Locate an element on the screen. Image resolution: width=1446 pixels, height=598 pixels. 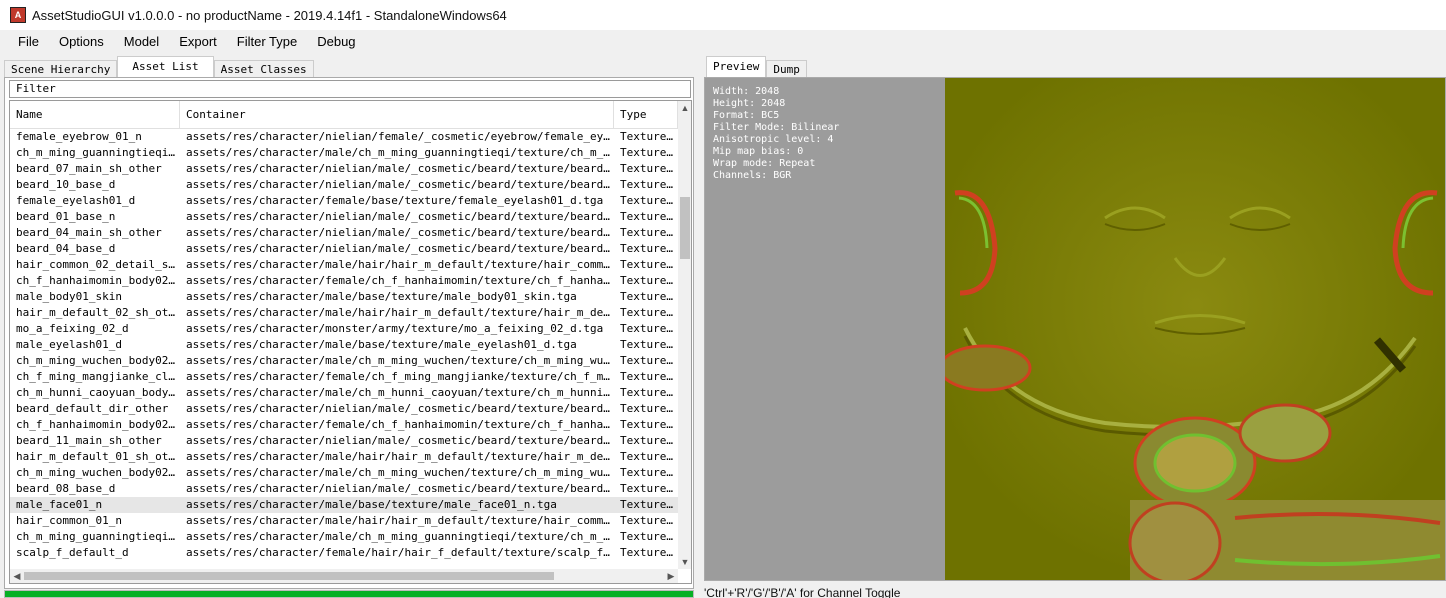
right-tab-strip: Preview Dump is located at coordinates (756, 67).